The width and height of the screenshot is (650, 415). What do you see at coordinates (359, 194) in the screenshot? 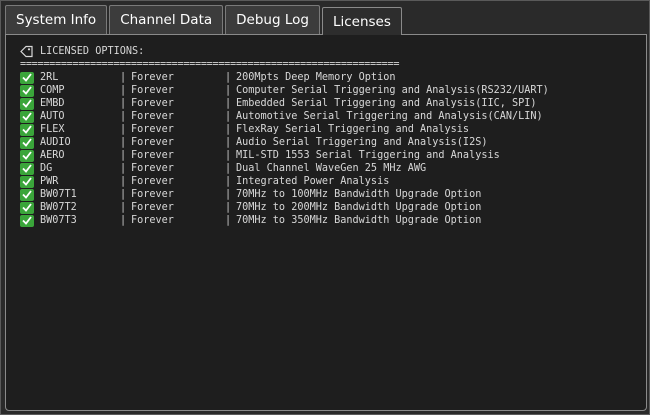
I see `license-description: 70MHz to 100MHz Bandwidth Upgrade Option` at bounding box center [359, 194].